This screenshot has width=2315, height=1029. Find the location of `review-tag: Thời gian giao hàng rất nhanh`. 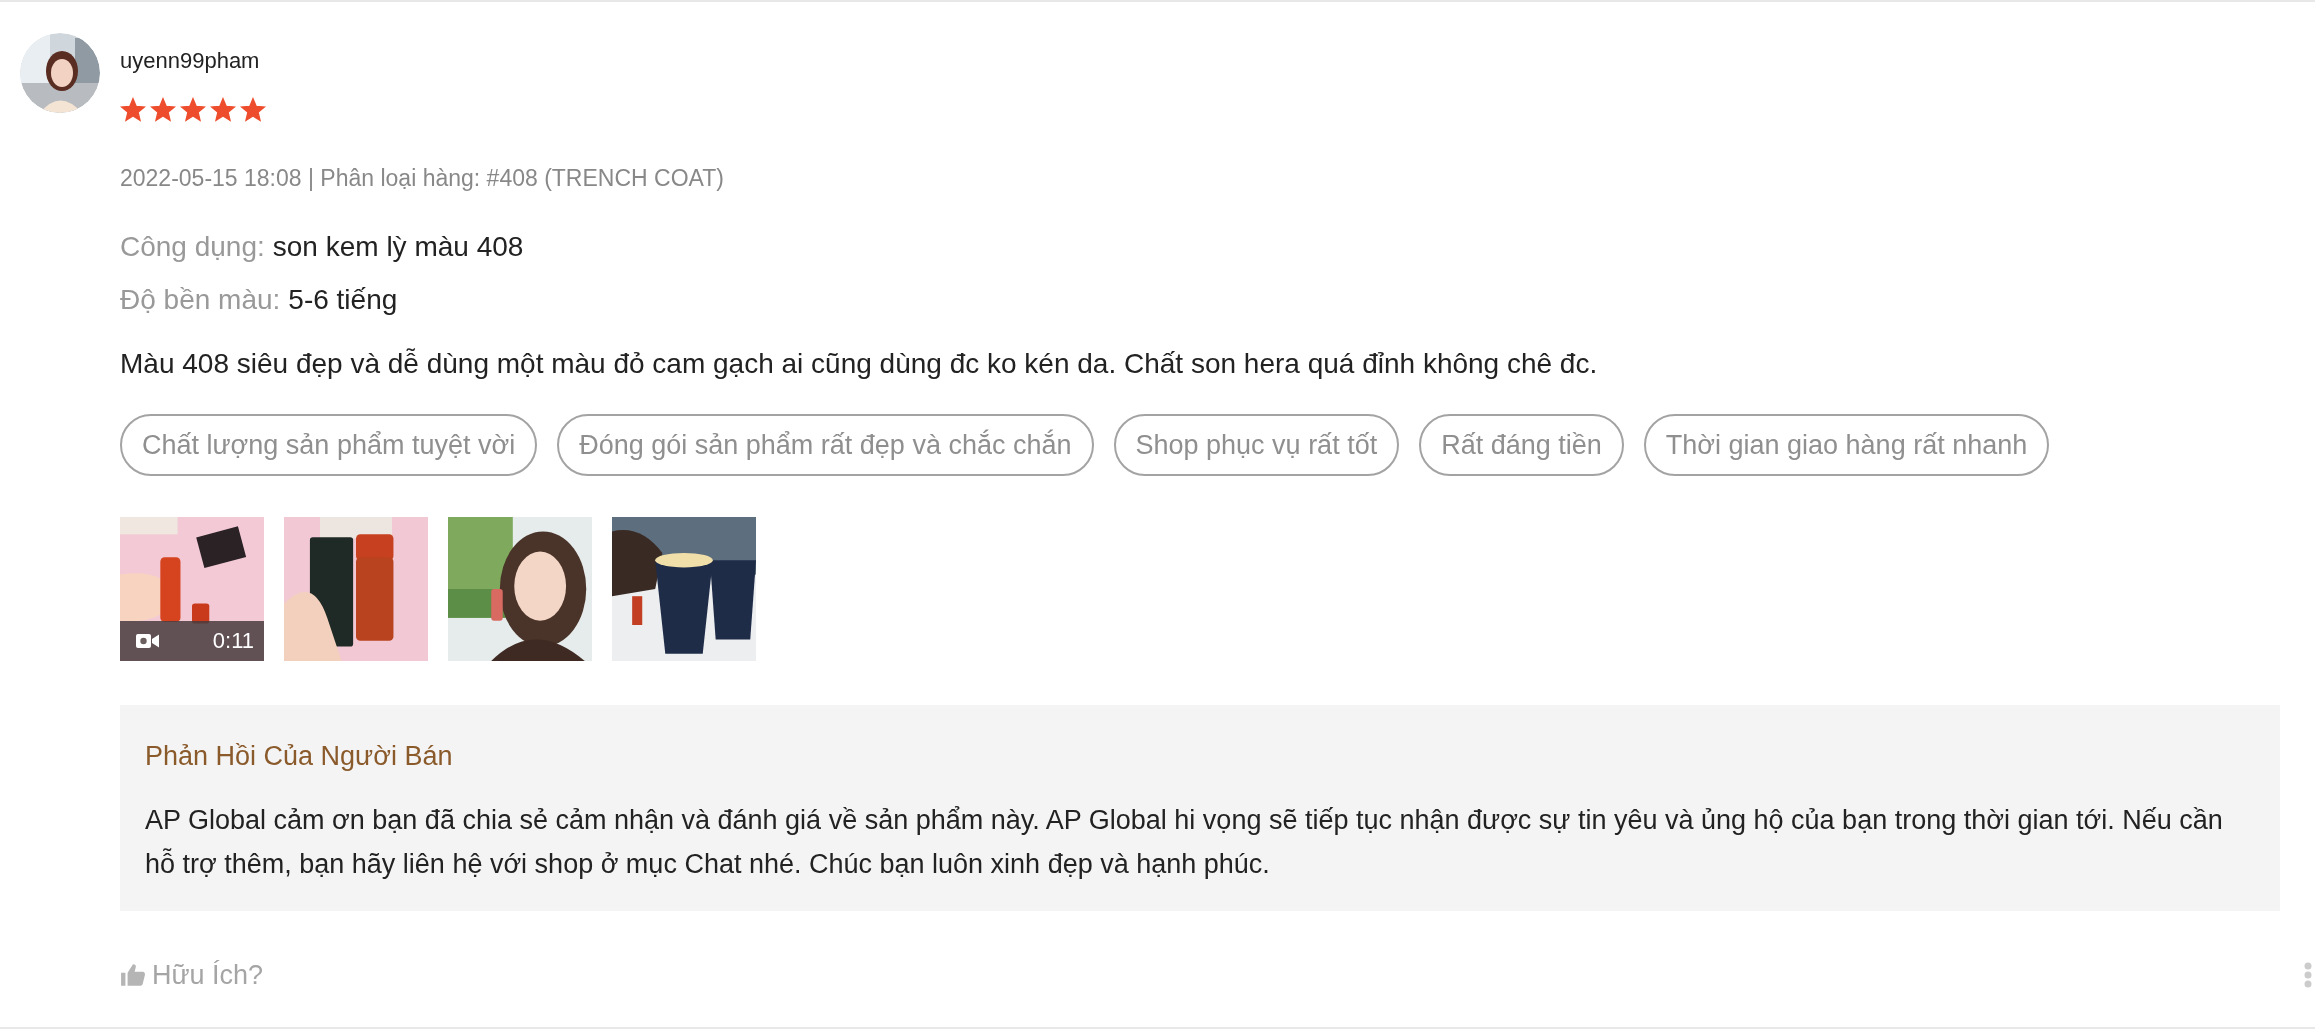

review-tag: Thời gian giao hàng rất nhanh is located at coordinates (1846, 445).